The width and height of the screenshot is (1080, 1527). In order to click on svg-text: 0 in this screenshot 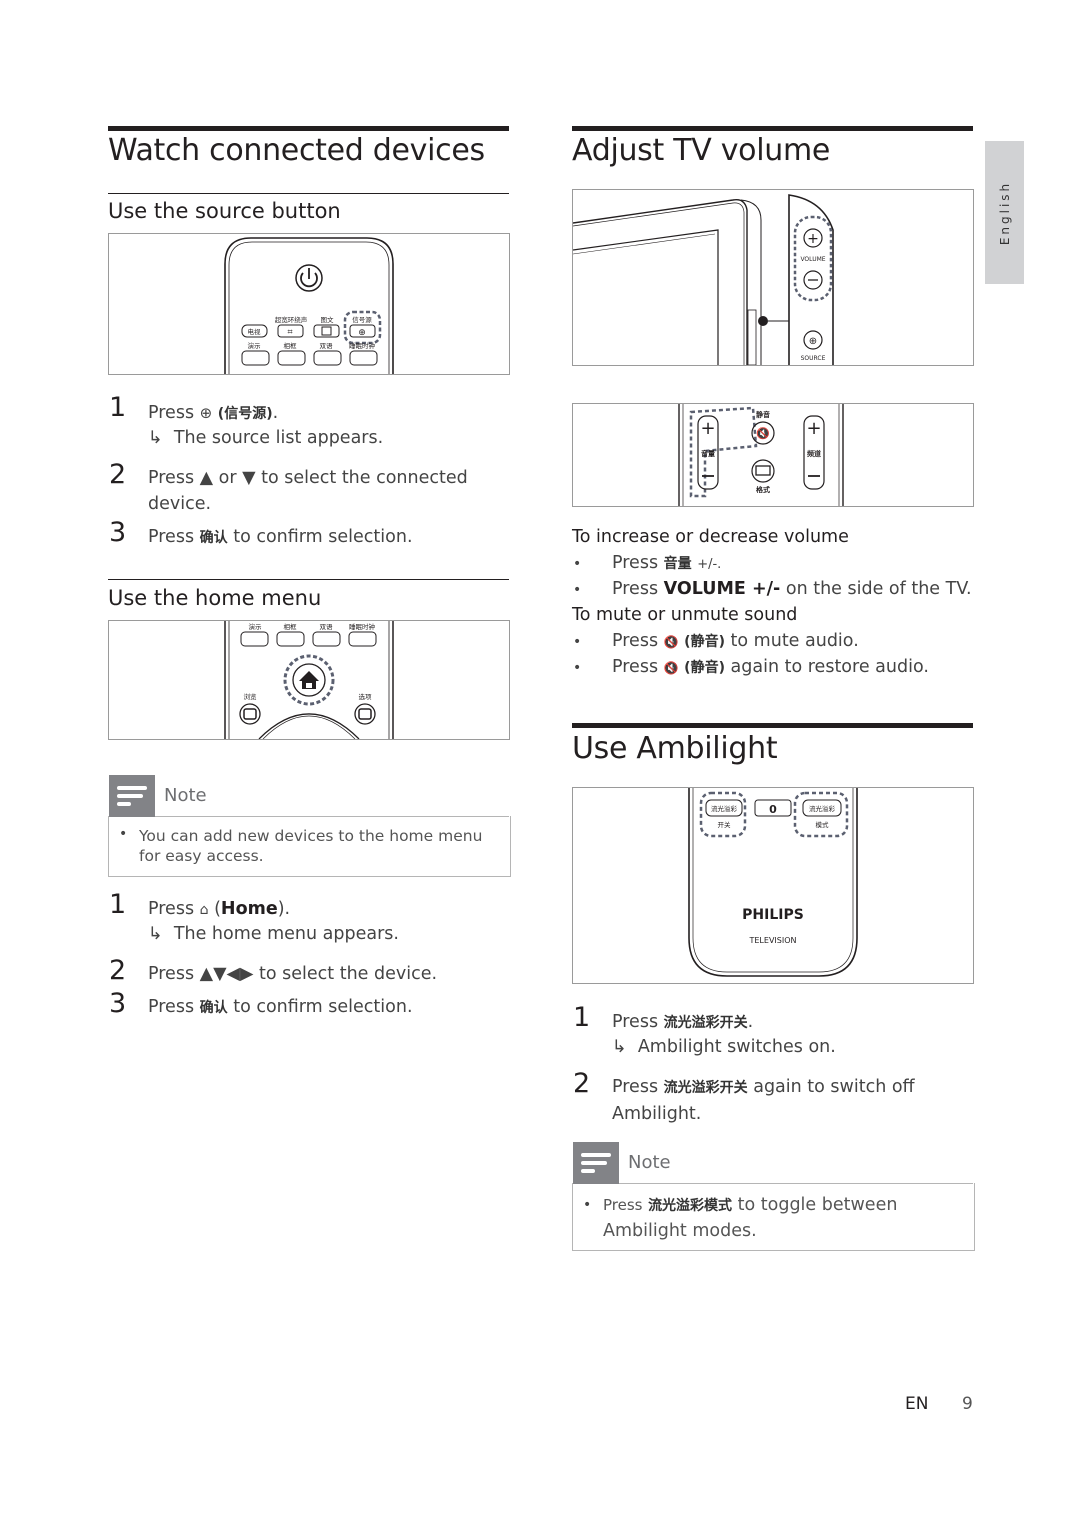, I will do `click(773, 809)`.